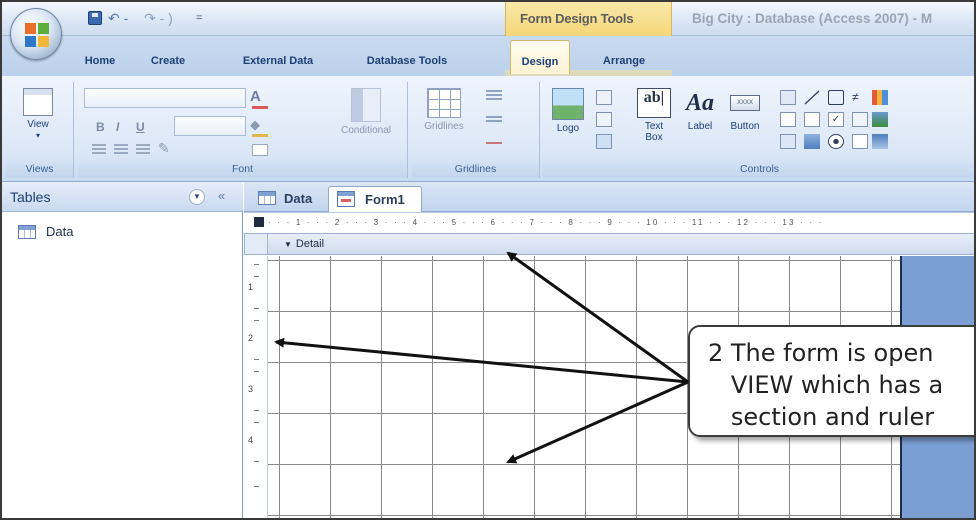 This screenshot has width=976, height=520. Describe the element at coordinates (197, 197) in the screenshot. I see `chevron-down-icon: ▼` at that location.